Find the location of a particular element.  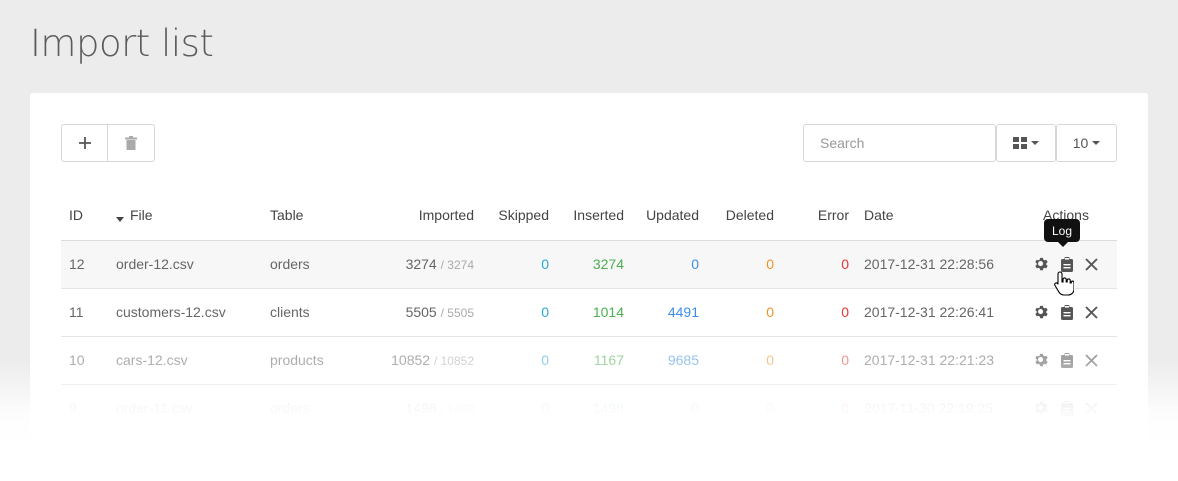

column-header-error: Error is located at coordinates (811, 216).